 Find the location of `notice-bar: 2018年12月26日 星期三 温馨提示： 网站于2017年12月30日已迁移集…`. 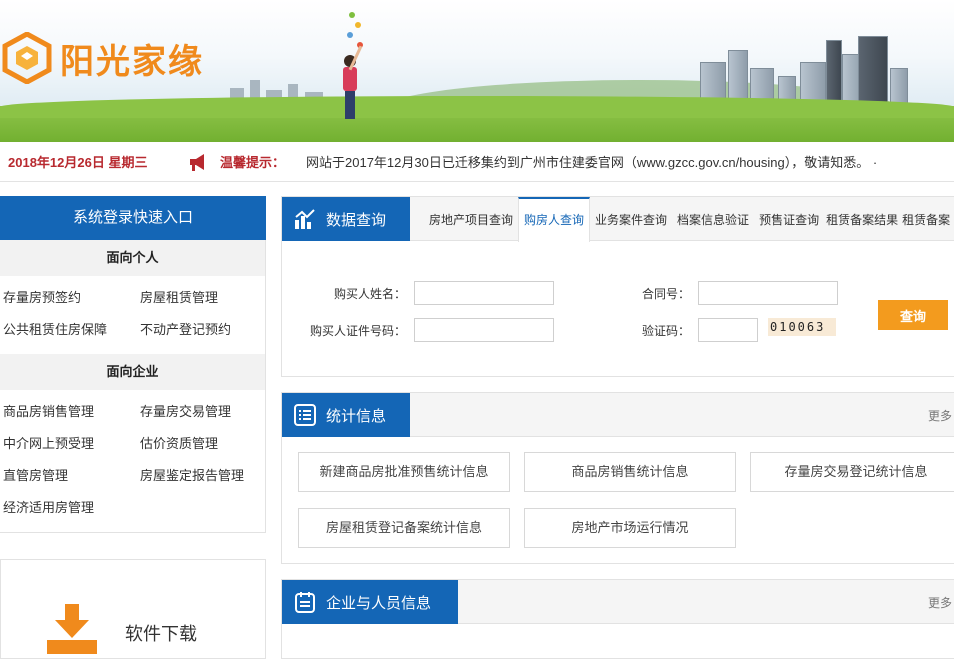

notice-bar: 2018年12月26日 星期三 温馨提示： 网站于2017年12月30日已迁移集… is located at coordinates (477, 162).